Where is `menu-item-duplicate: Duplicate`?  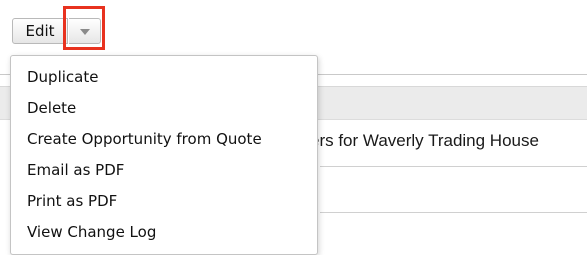
menu-item-duplicate: Duplicate is located at coordinates (62, 77).